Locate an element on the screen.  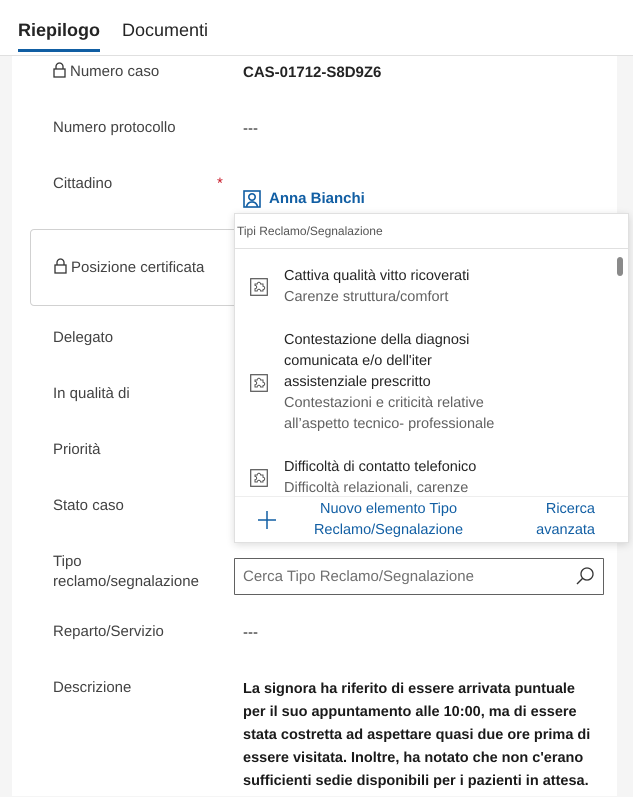
field-label: Delegato is located at coordinates (83, 338).